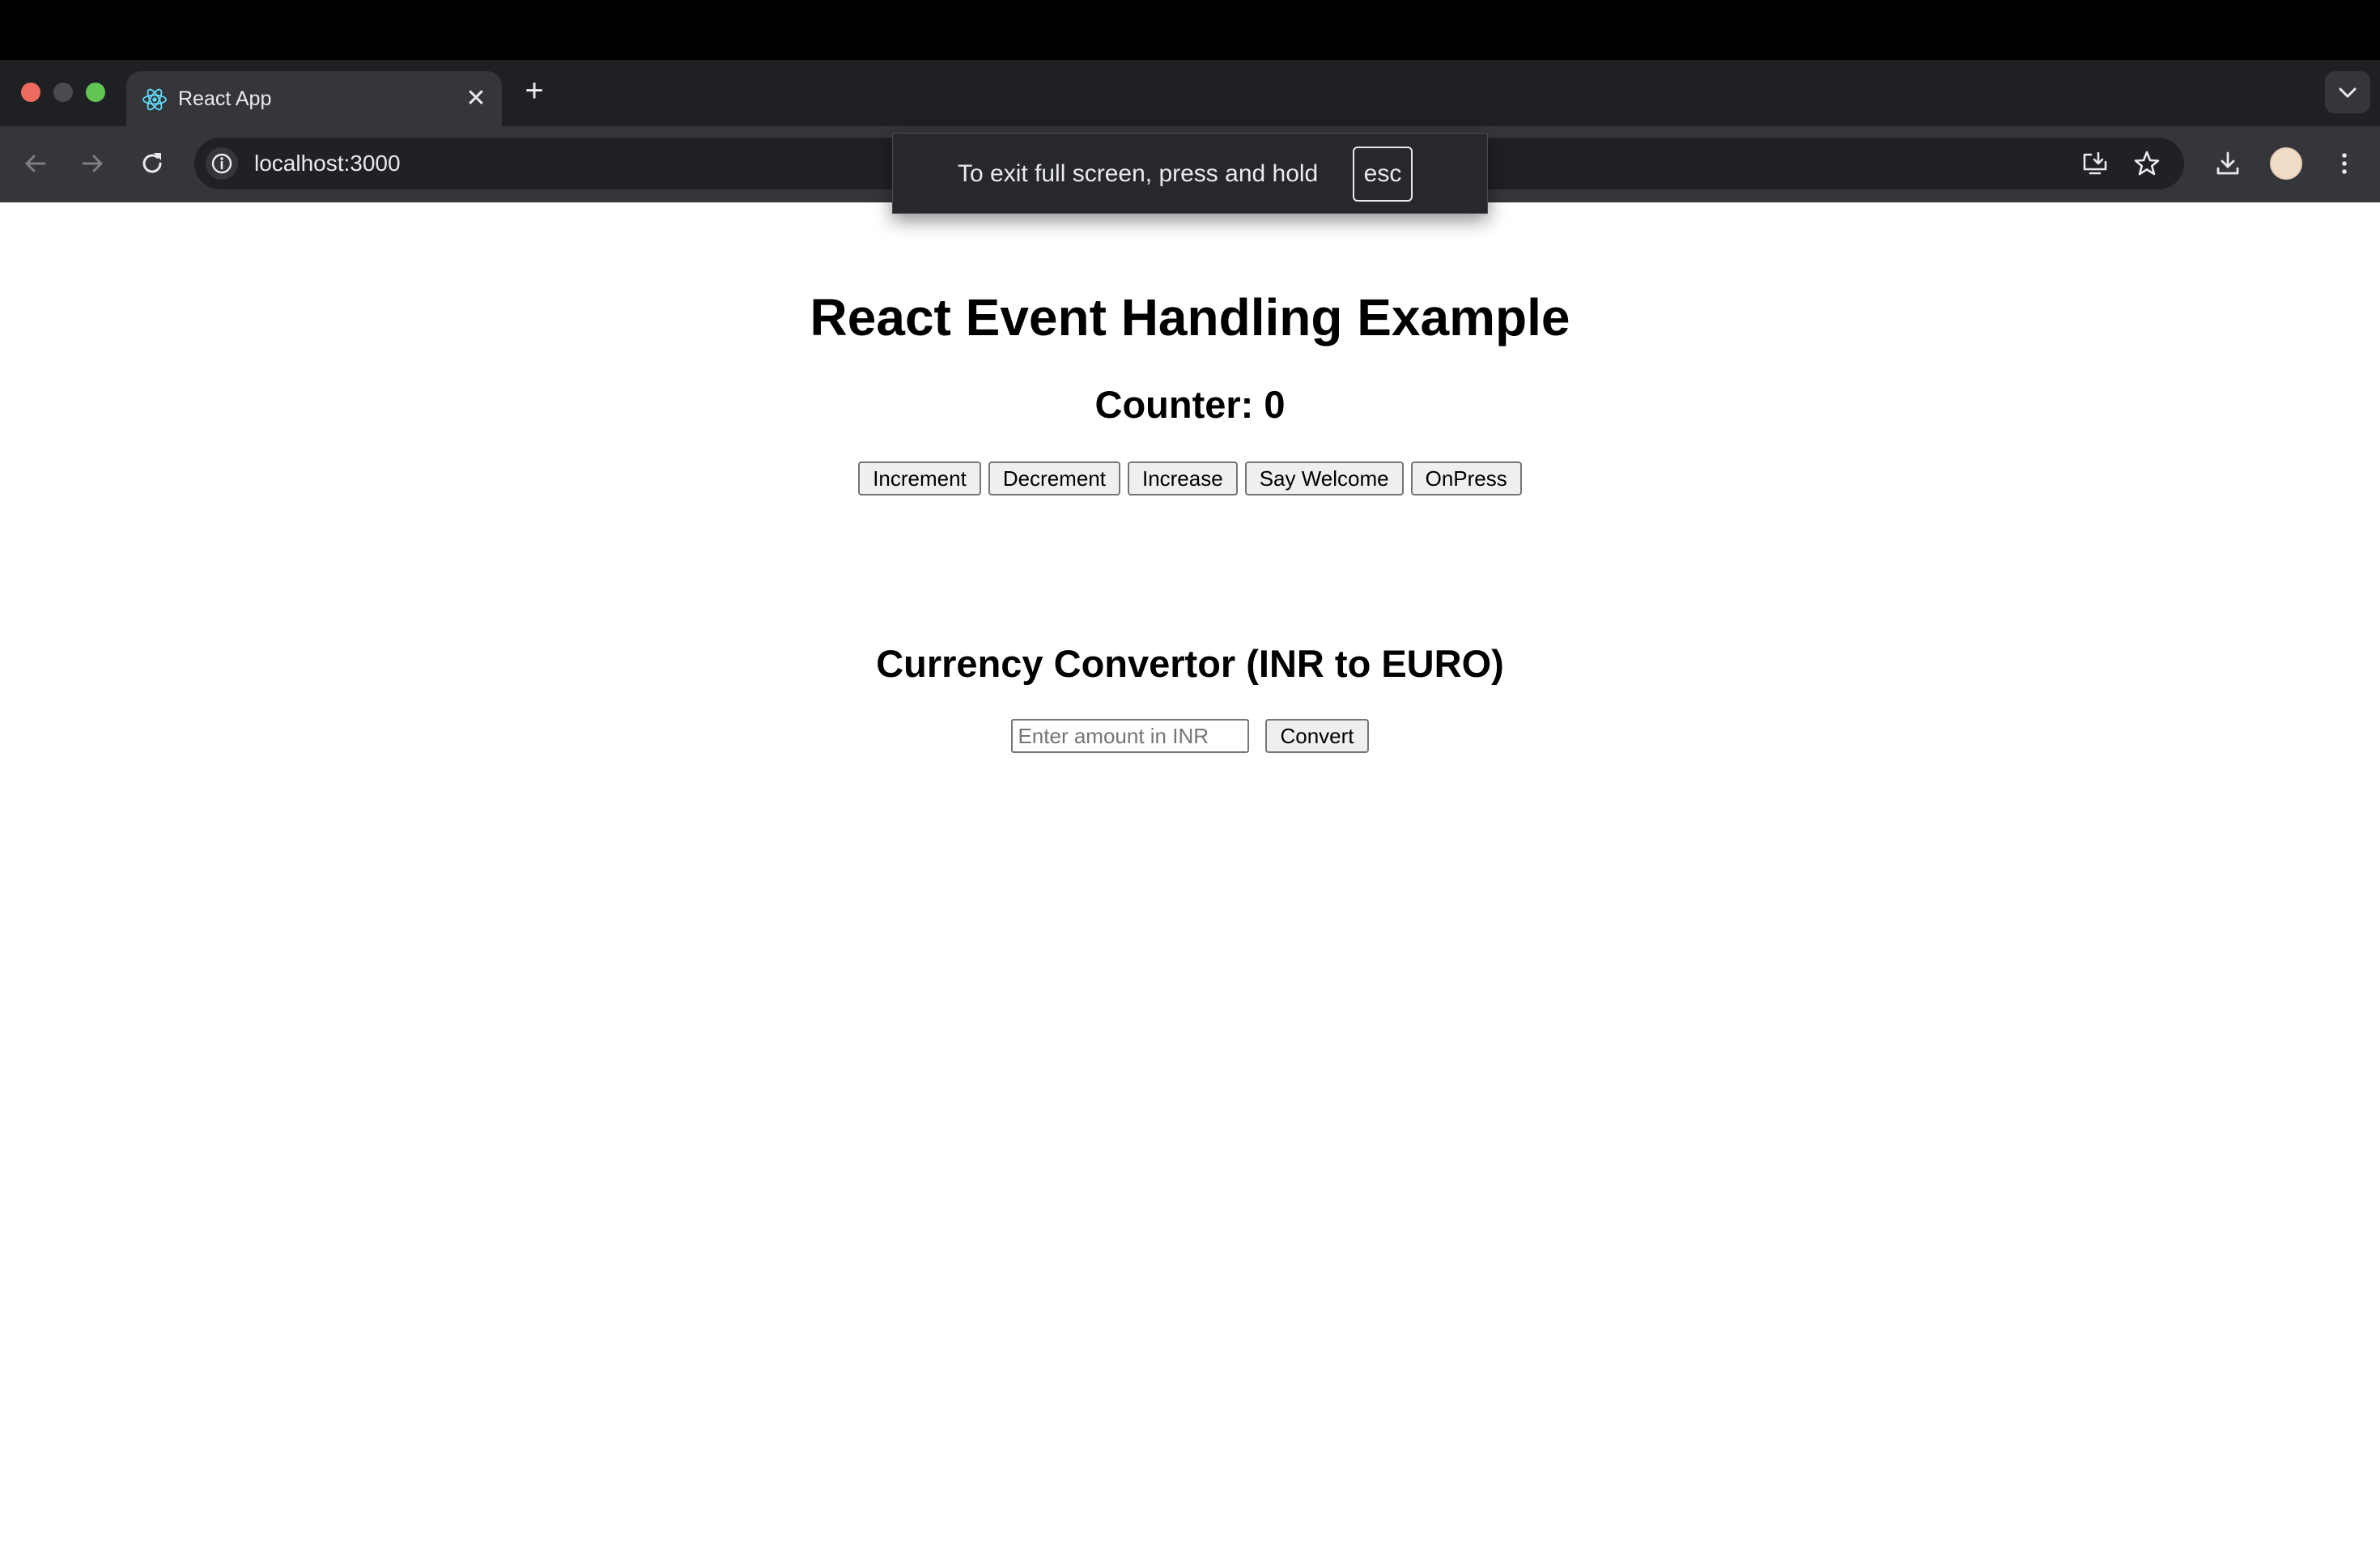 The image size is (2380, 1548). Describe the element at coordinates (1317, 736) in the screenshot. I see `convert-button: Convert` at that location.